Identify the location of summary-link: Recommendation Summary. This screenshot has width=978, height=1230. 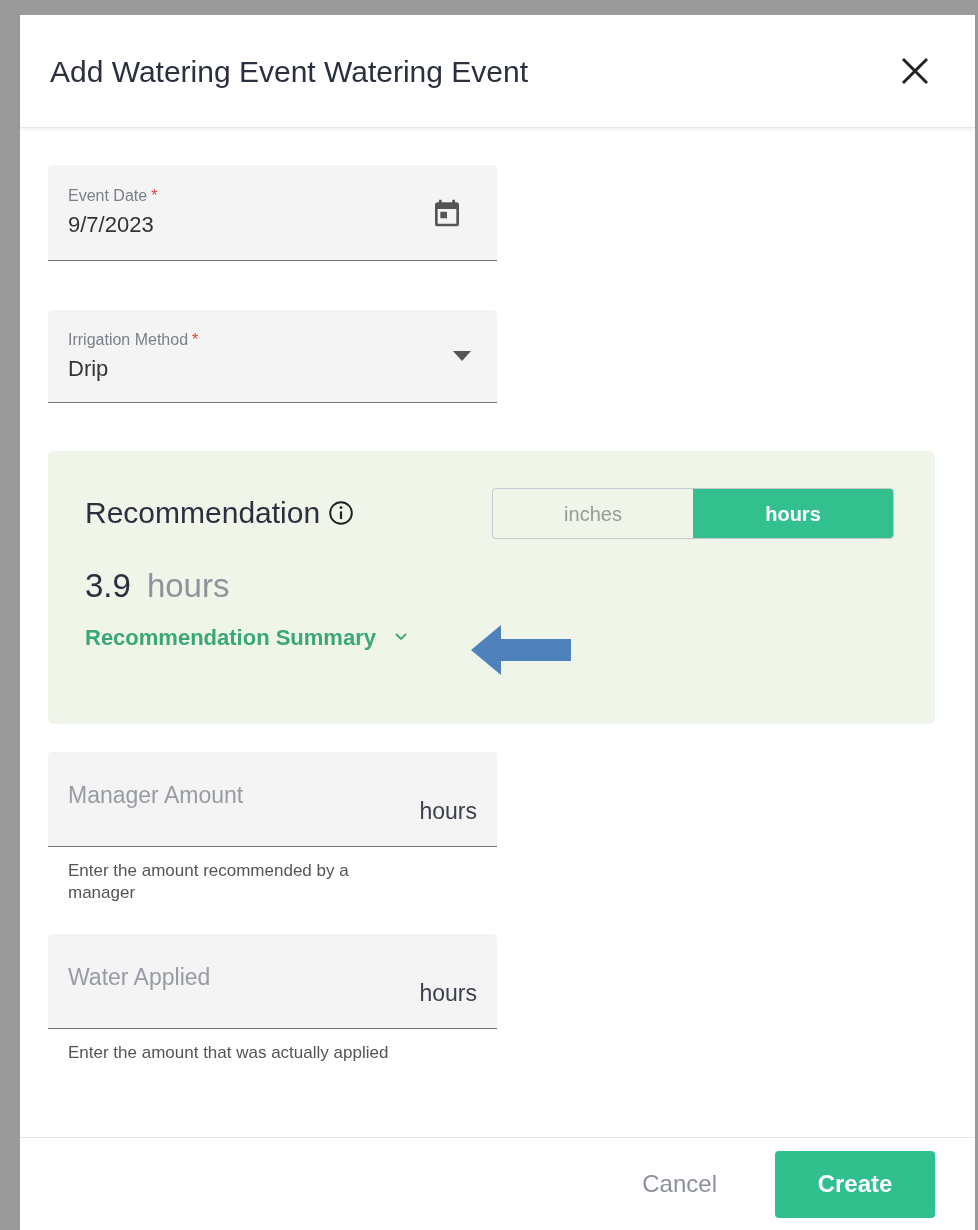
(246, 637).